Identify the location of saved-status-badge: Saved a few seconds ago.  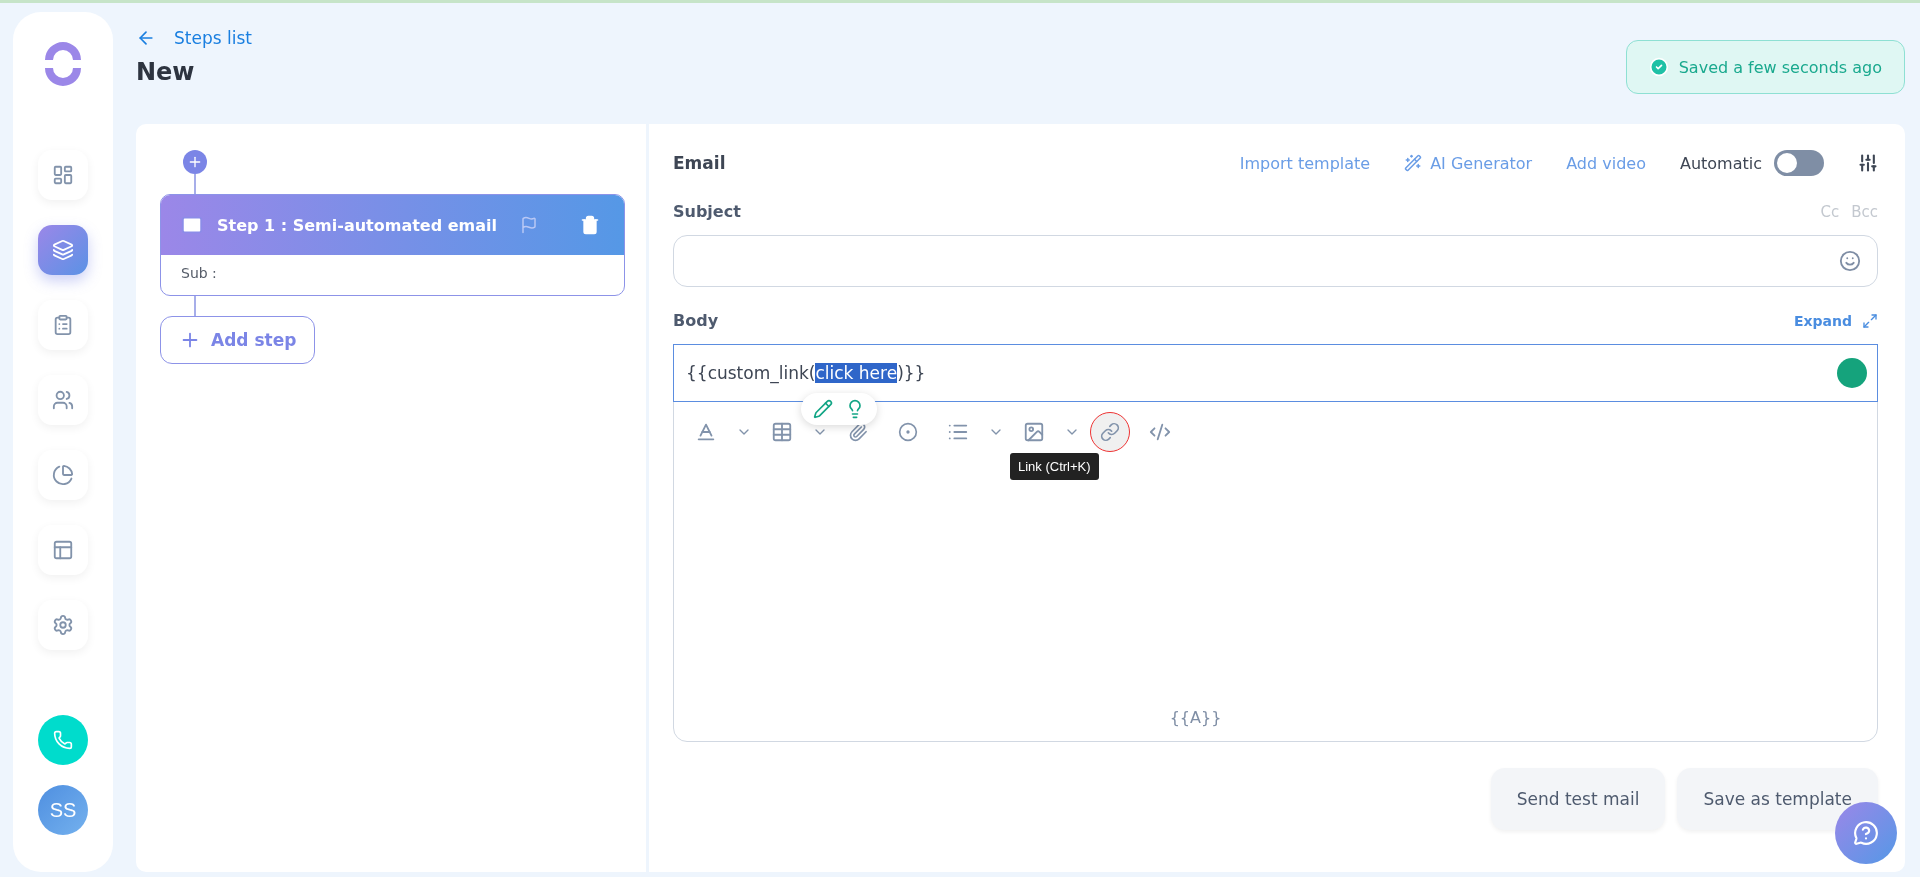
(1765, 67).